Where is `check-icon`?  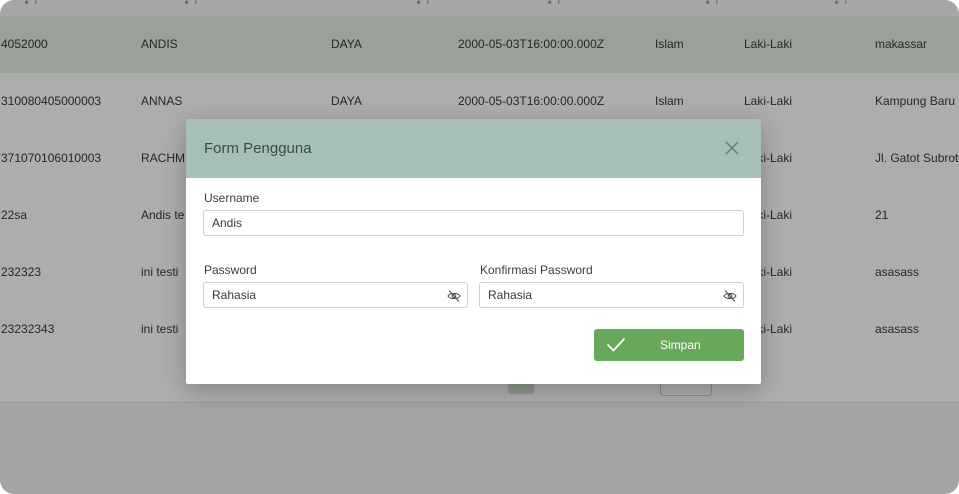 check-icon is located at coordinates (616, 345).